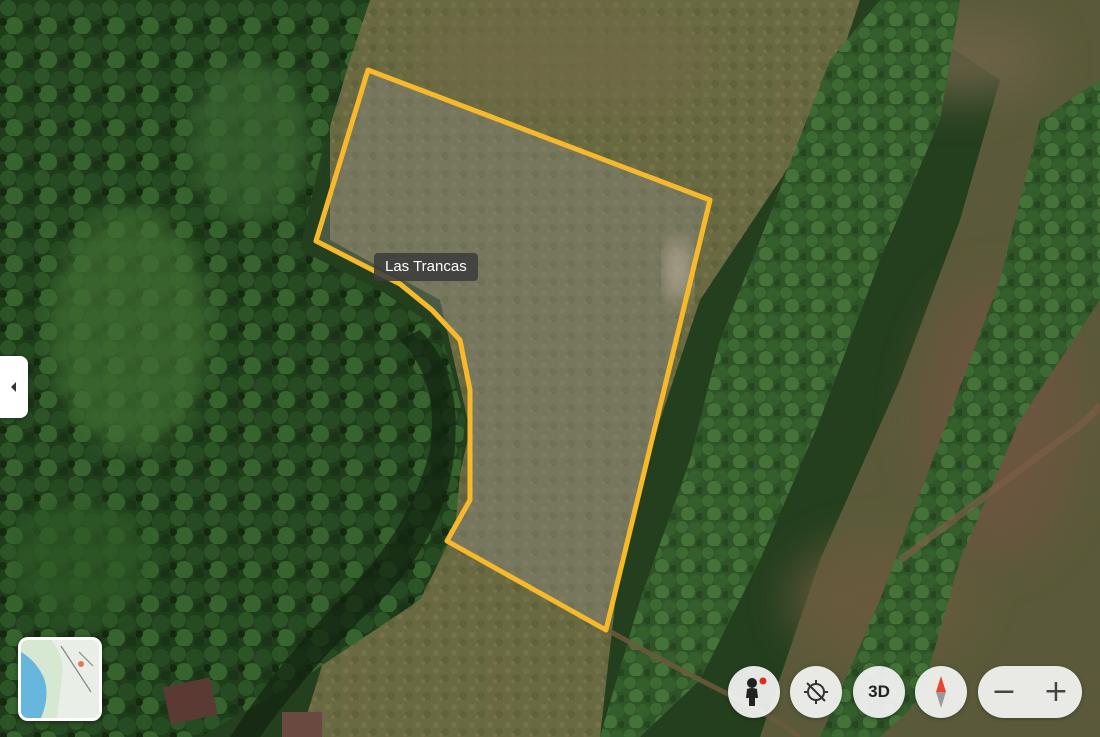 The height and width of the screenshot is (737, 1100). I want to click on chevron-left-icon, so click(13, 387).